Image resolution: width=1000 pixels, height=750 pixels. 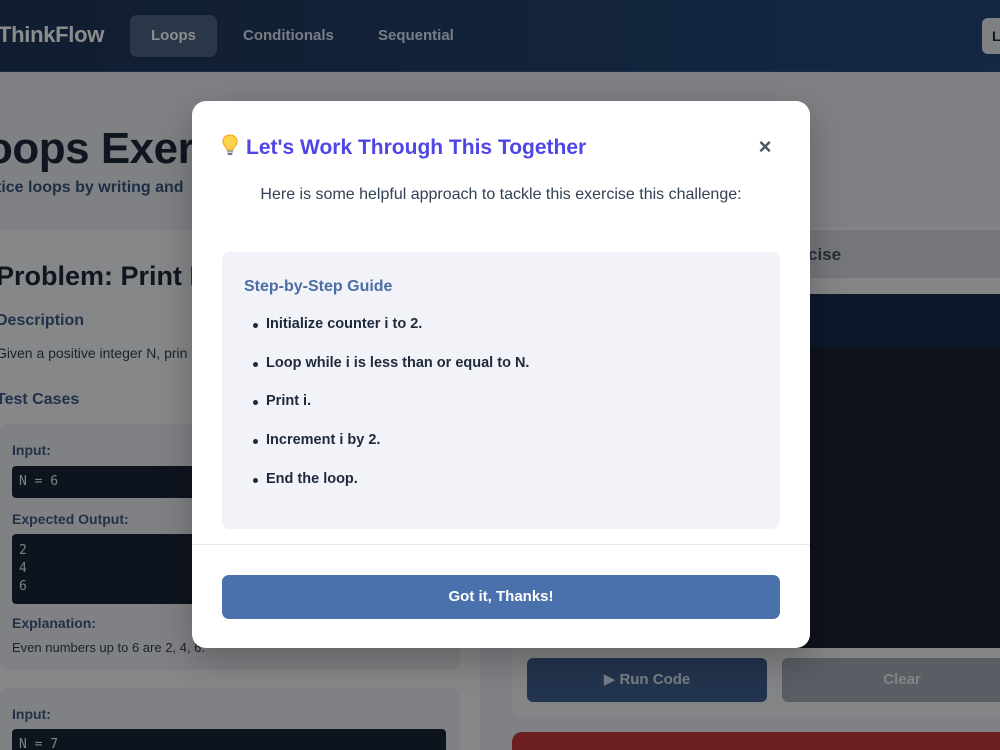 I want to click on guide-title: Step-by-Step Guide, so click(x=318, y=286).